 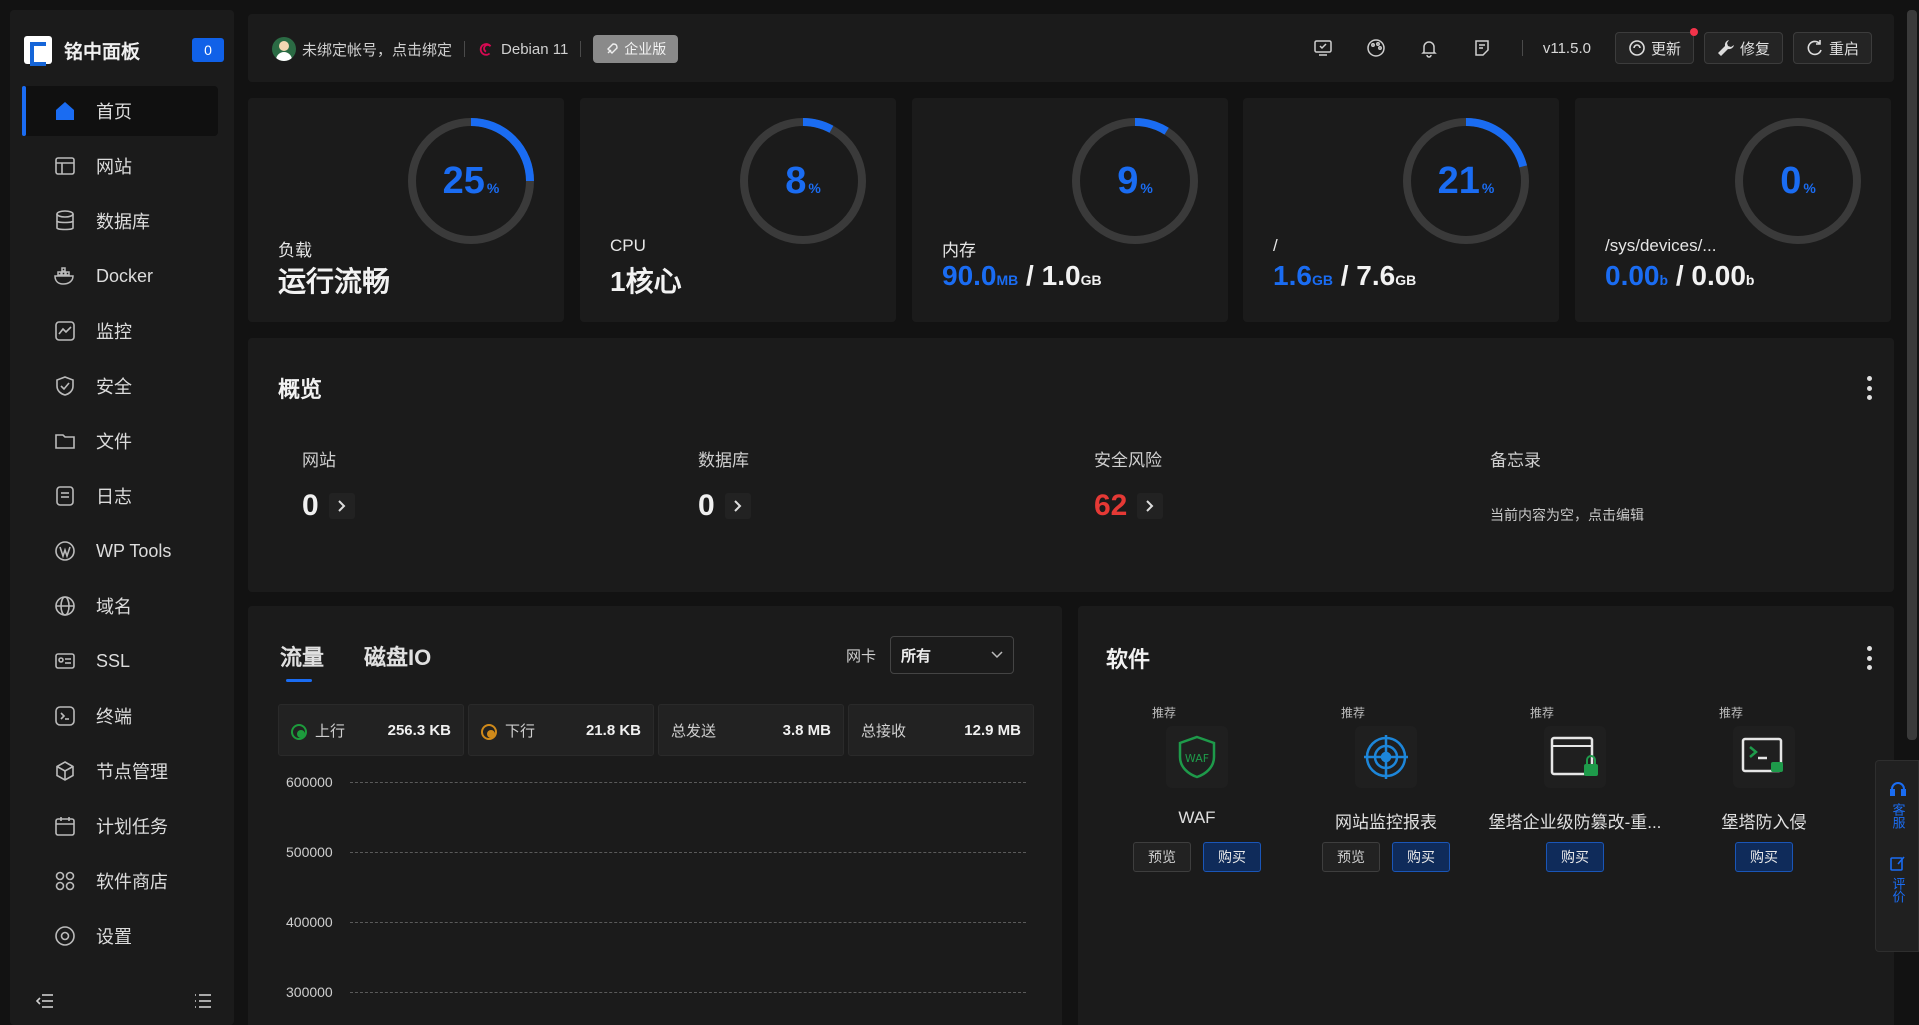 I want to click on disk-sys-percent: 0%, so click(x=1798, y=181).